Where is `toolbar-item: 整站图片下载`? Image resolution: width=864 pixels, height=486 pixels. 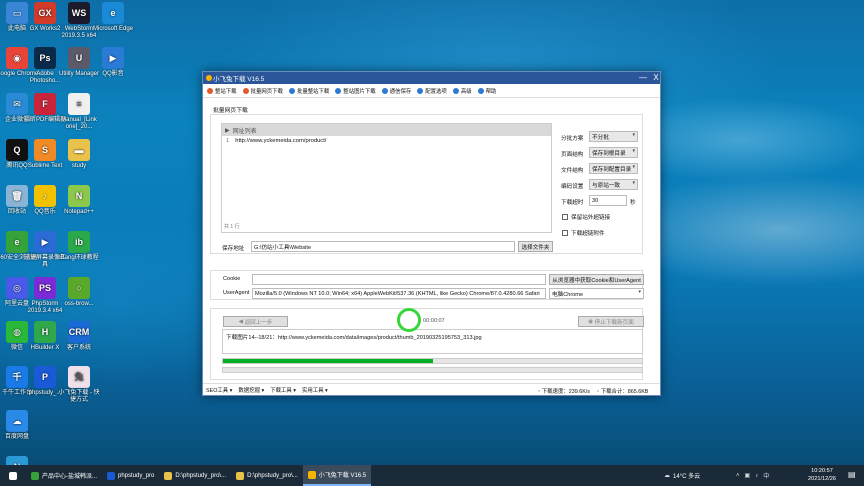
toolbar-item: 整站图片下载 is located at coordinates (355, 91).